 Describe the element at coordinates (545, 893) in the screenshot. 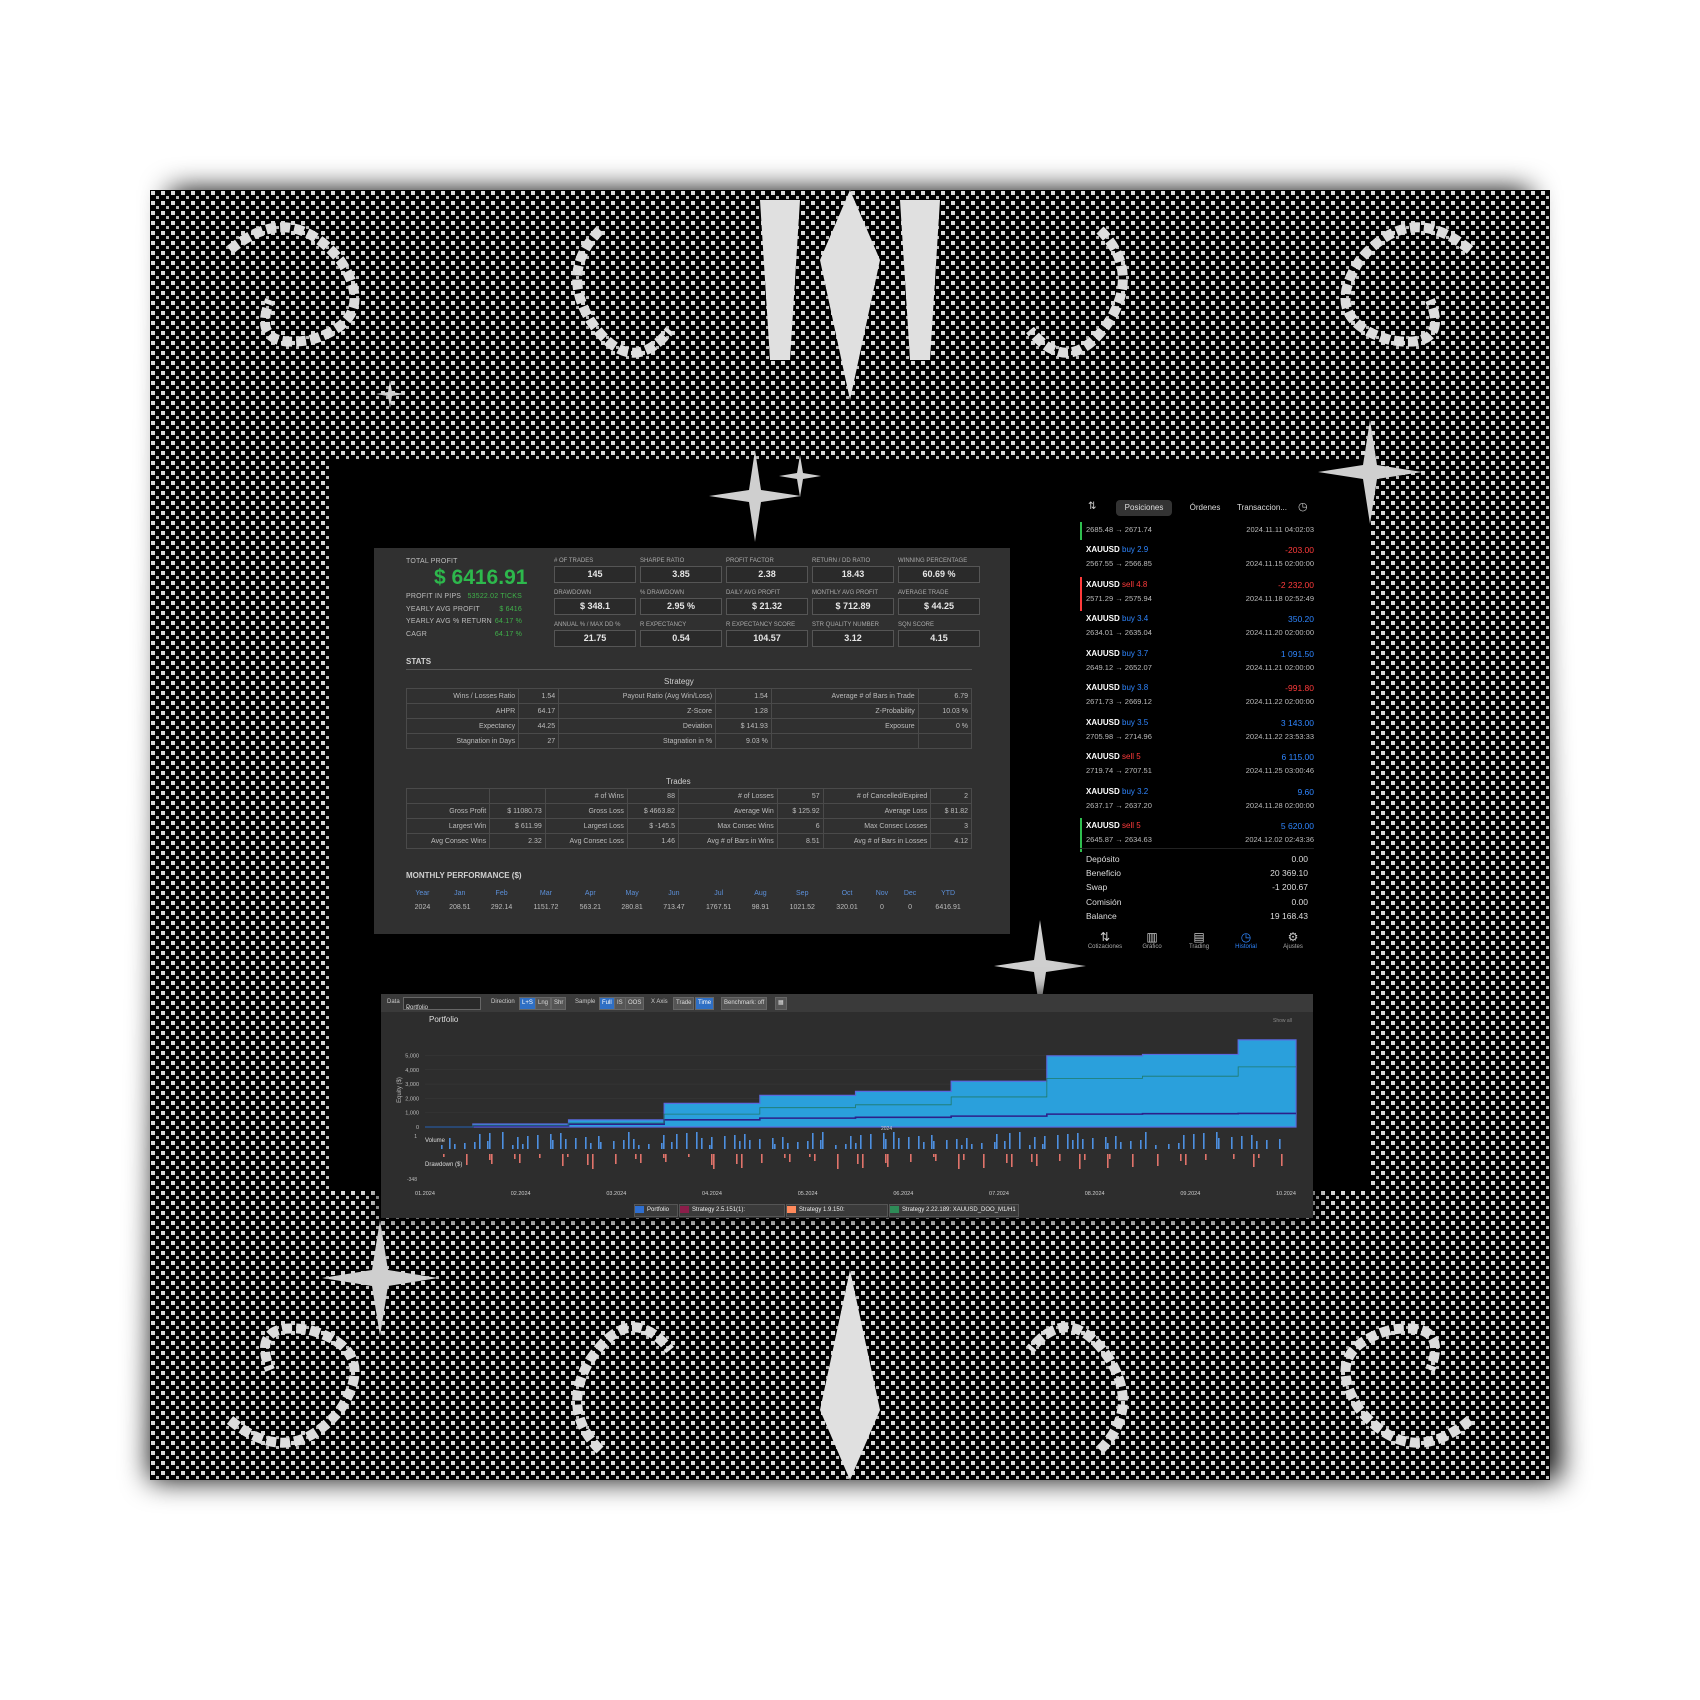

I see `column-header: Mar` at that location.